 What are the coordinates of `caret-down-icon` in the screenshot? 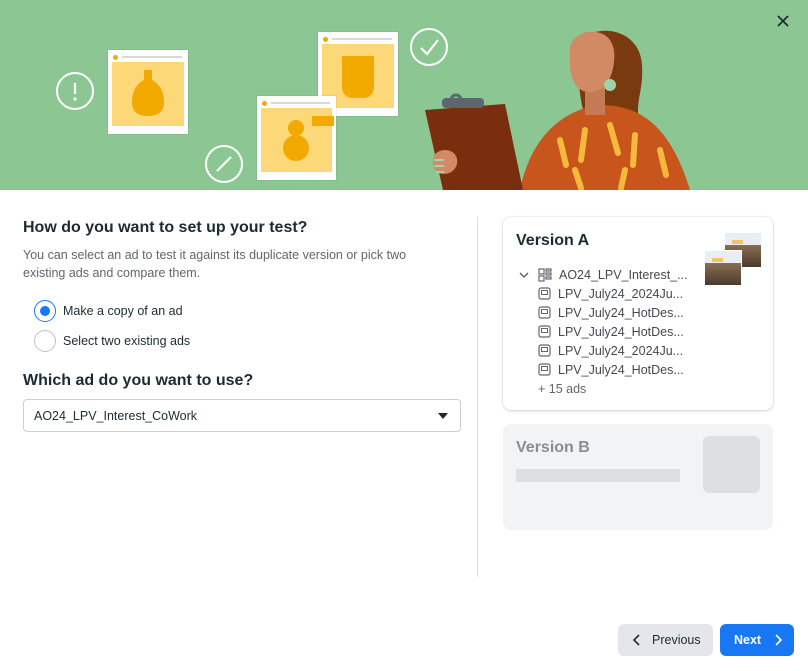 It's located at (443, 416).